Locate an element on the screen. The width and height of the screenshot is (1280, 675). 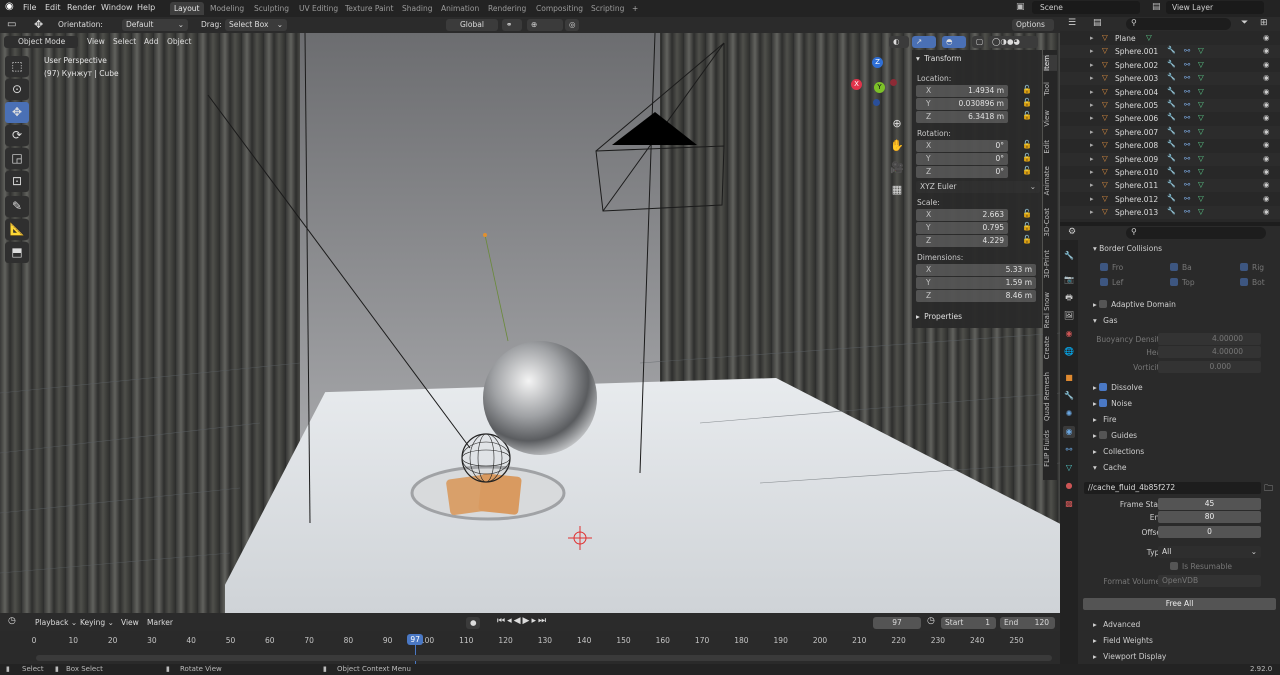
new-collection-icon: ⊞ is located at coordinates (1264, 23).